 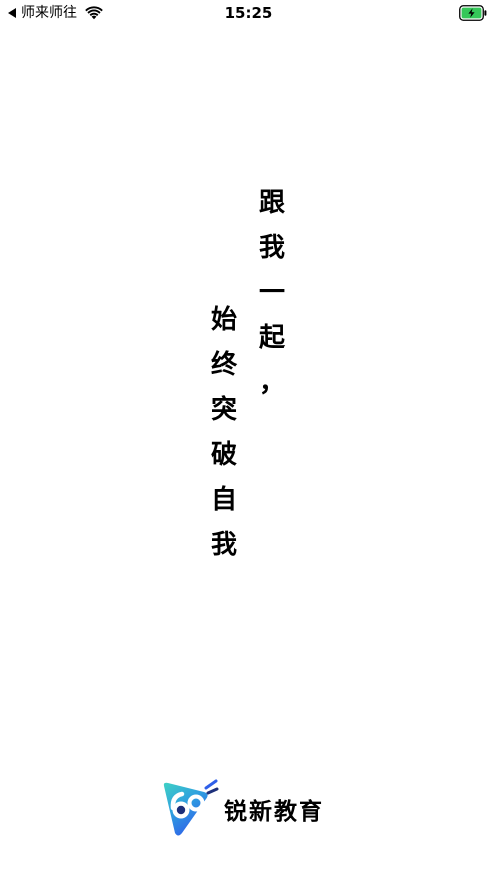 I want to click on slogan-char: 突, so click(x=223, y=410).